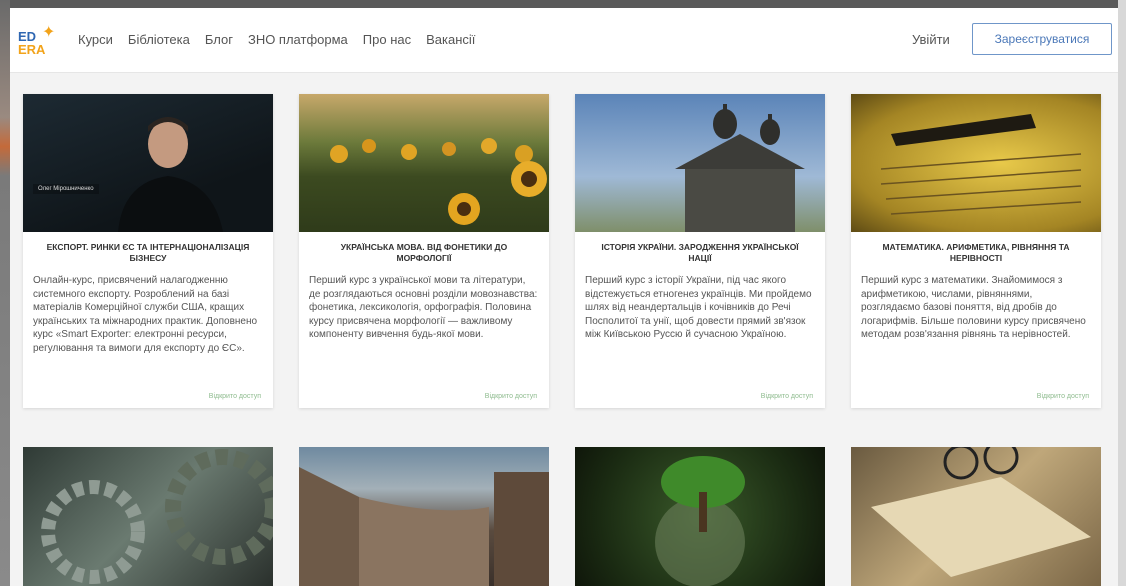 The image size is (1126, 586). Describe the element at coordinates (66, 189) in the screenshot. I see `presenter-name-caption: Олег Мірошниченко` at that location.